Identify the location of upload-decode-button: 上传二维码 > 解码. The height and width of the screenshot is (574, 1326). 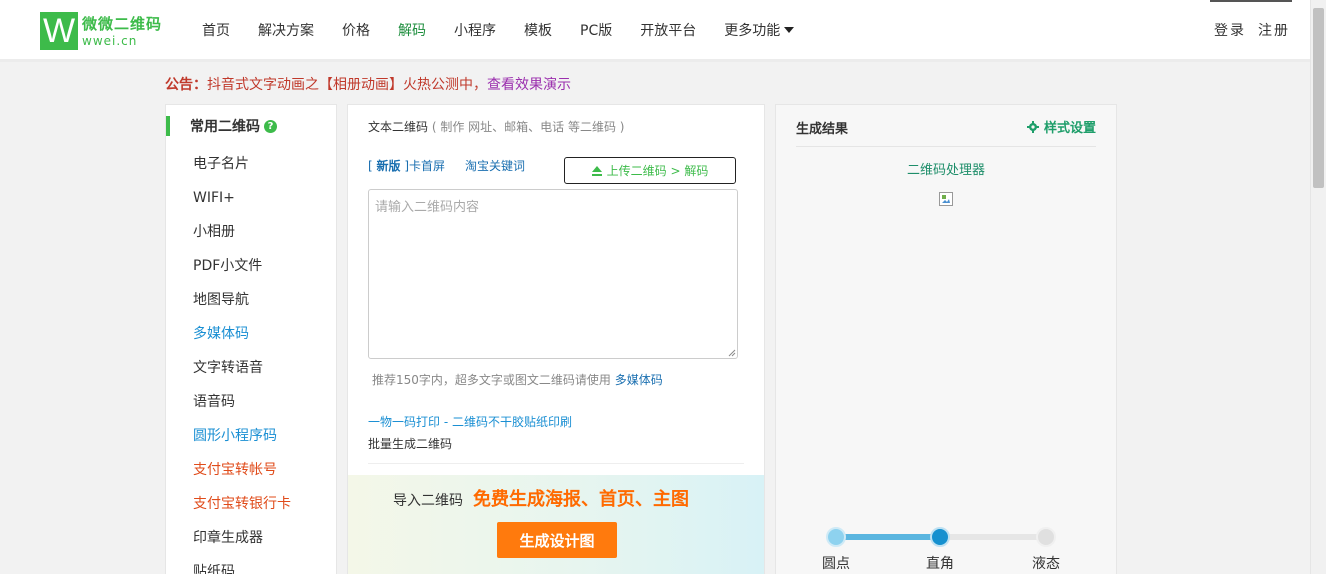
(650, 170).